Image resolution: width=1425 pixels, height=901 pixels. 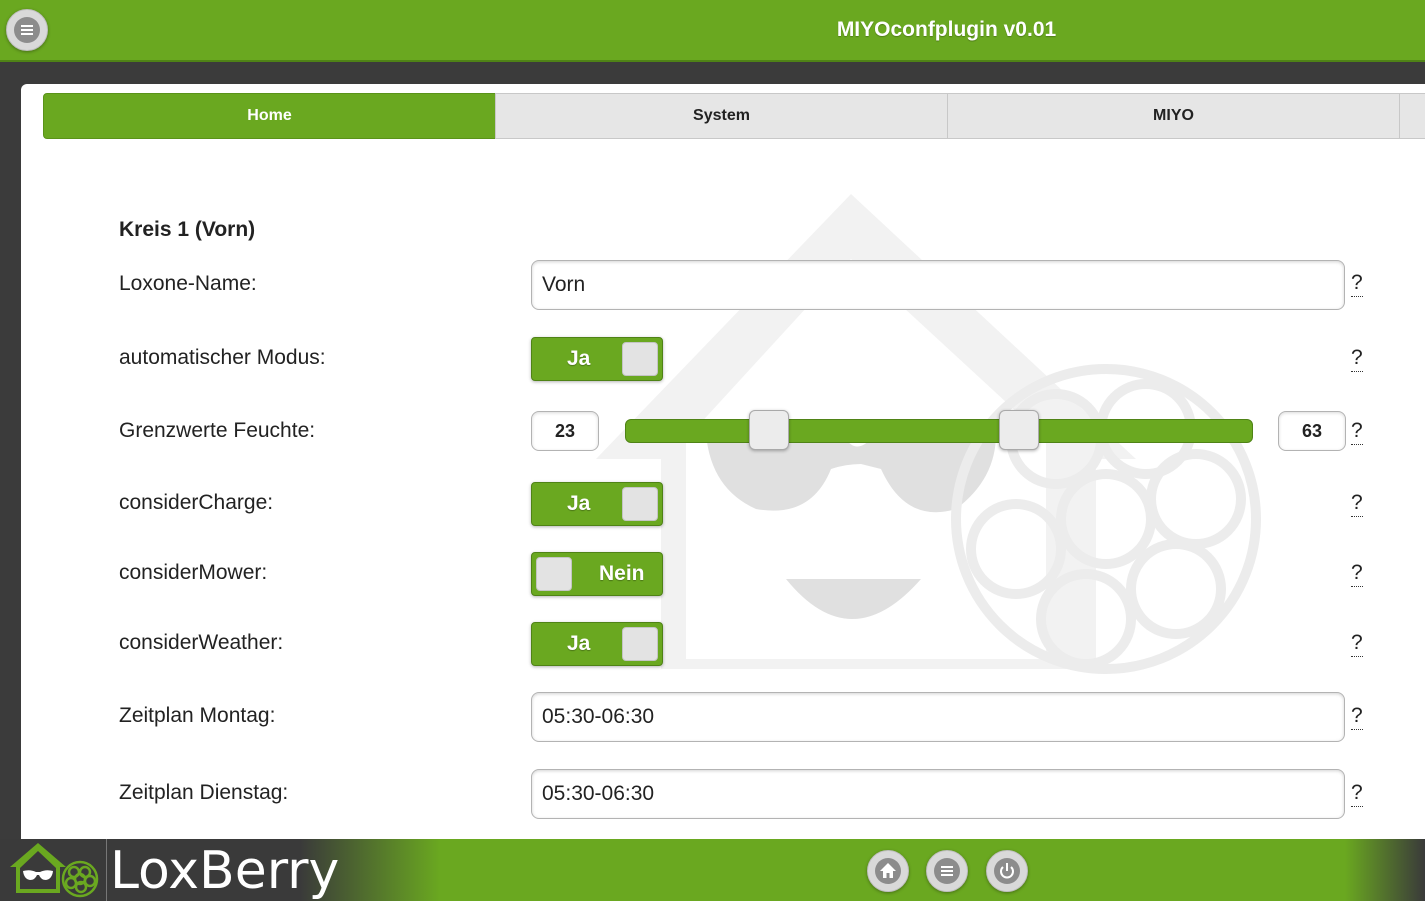 What do you see at coordinates (938, 285) in the screenshot?
I see `loxone-name-input: Vorn` at bounding box center [938, 285].